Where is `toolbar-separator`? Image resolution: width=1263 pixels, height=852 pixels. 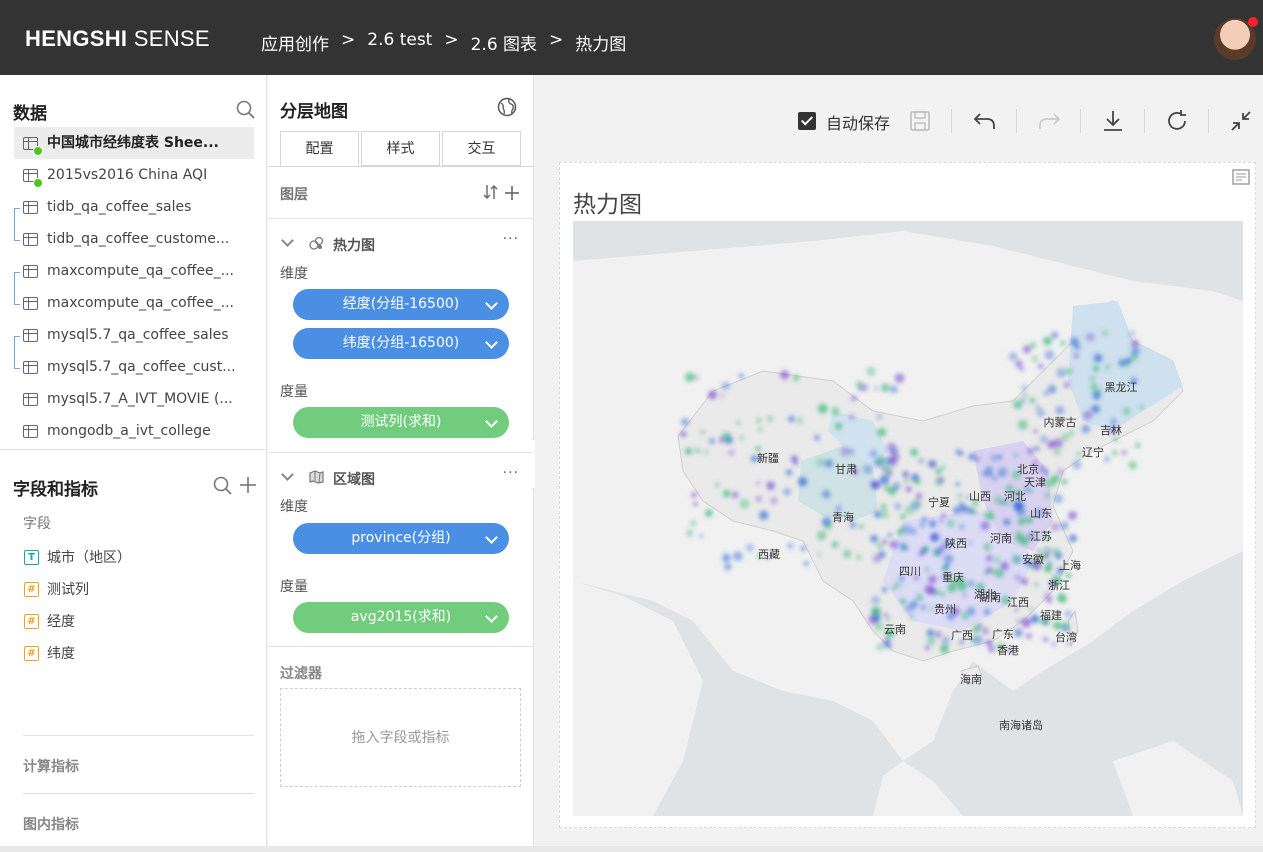 toolbar-separator is located at coordinates (951, 121).